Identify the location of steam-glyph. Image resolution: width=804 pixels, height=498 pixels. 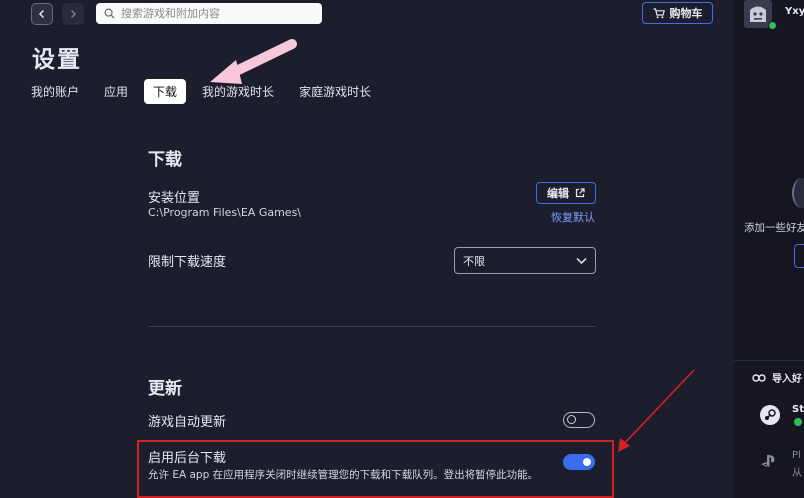
(770, 414).